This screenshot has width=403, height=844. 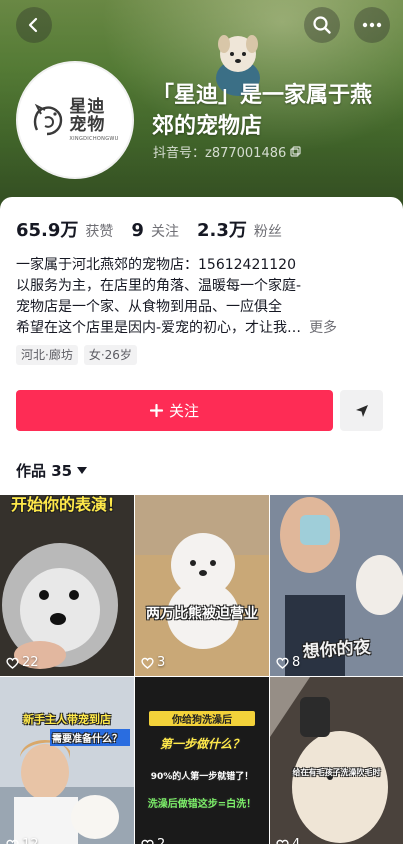 I want to click on video-caption-secondary: 第一步做什么？, so click(x=201, y=744).